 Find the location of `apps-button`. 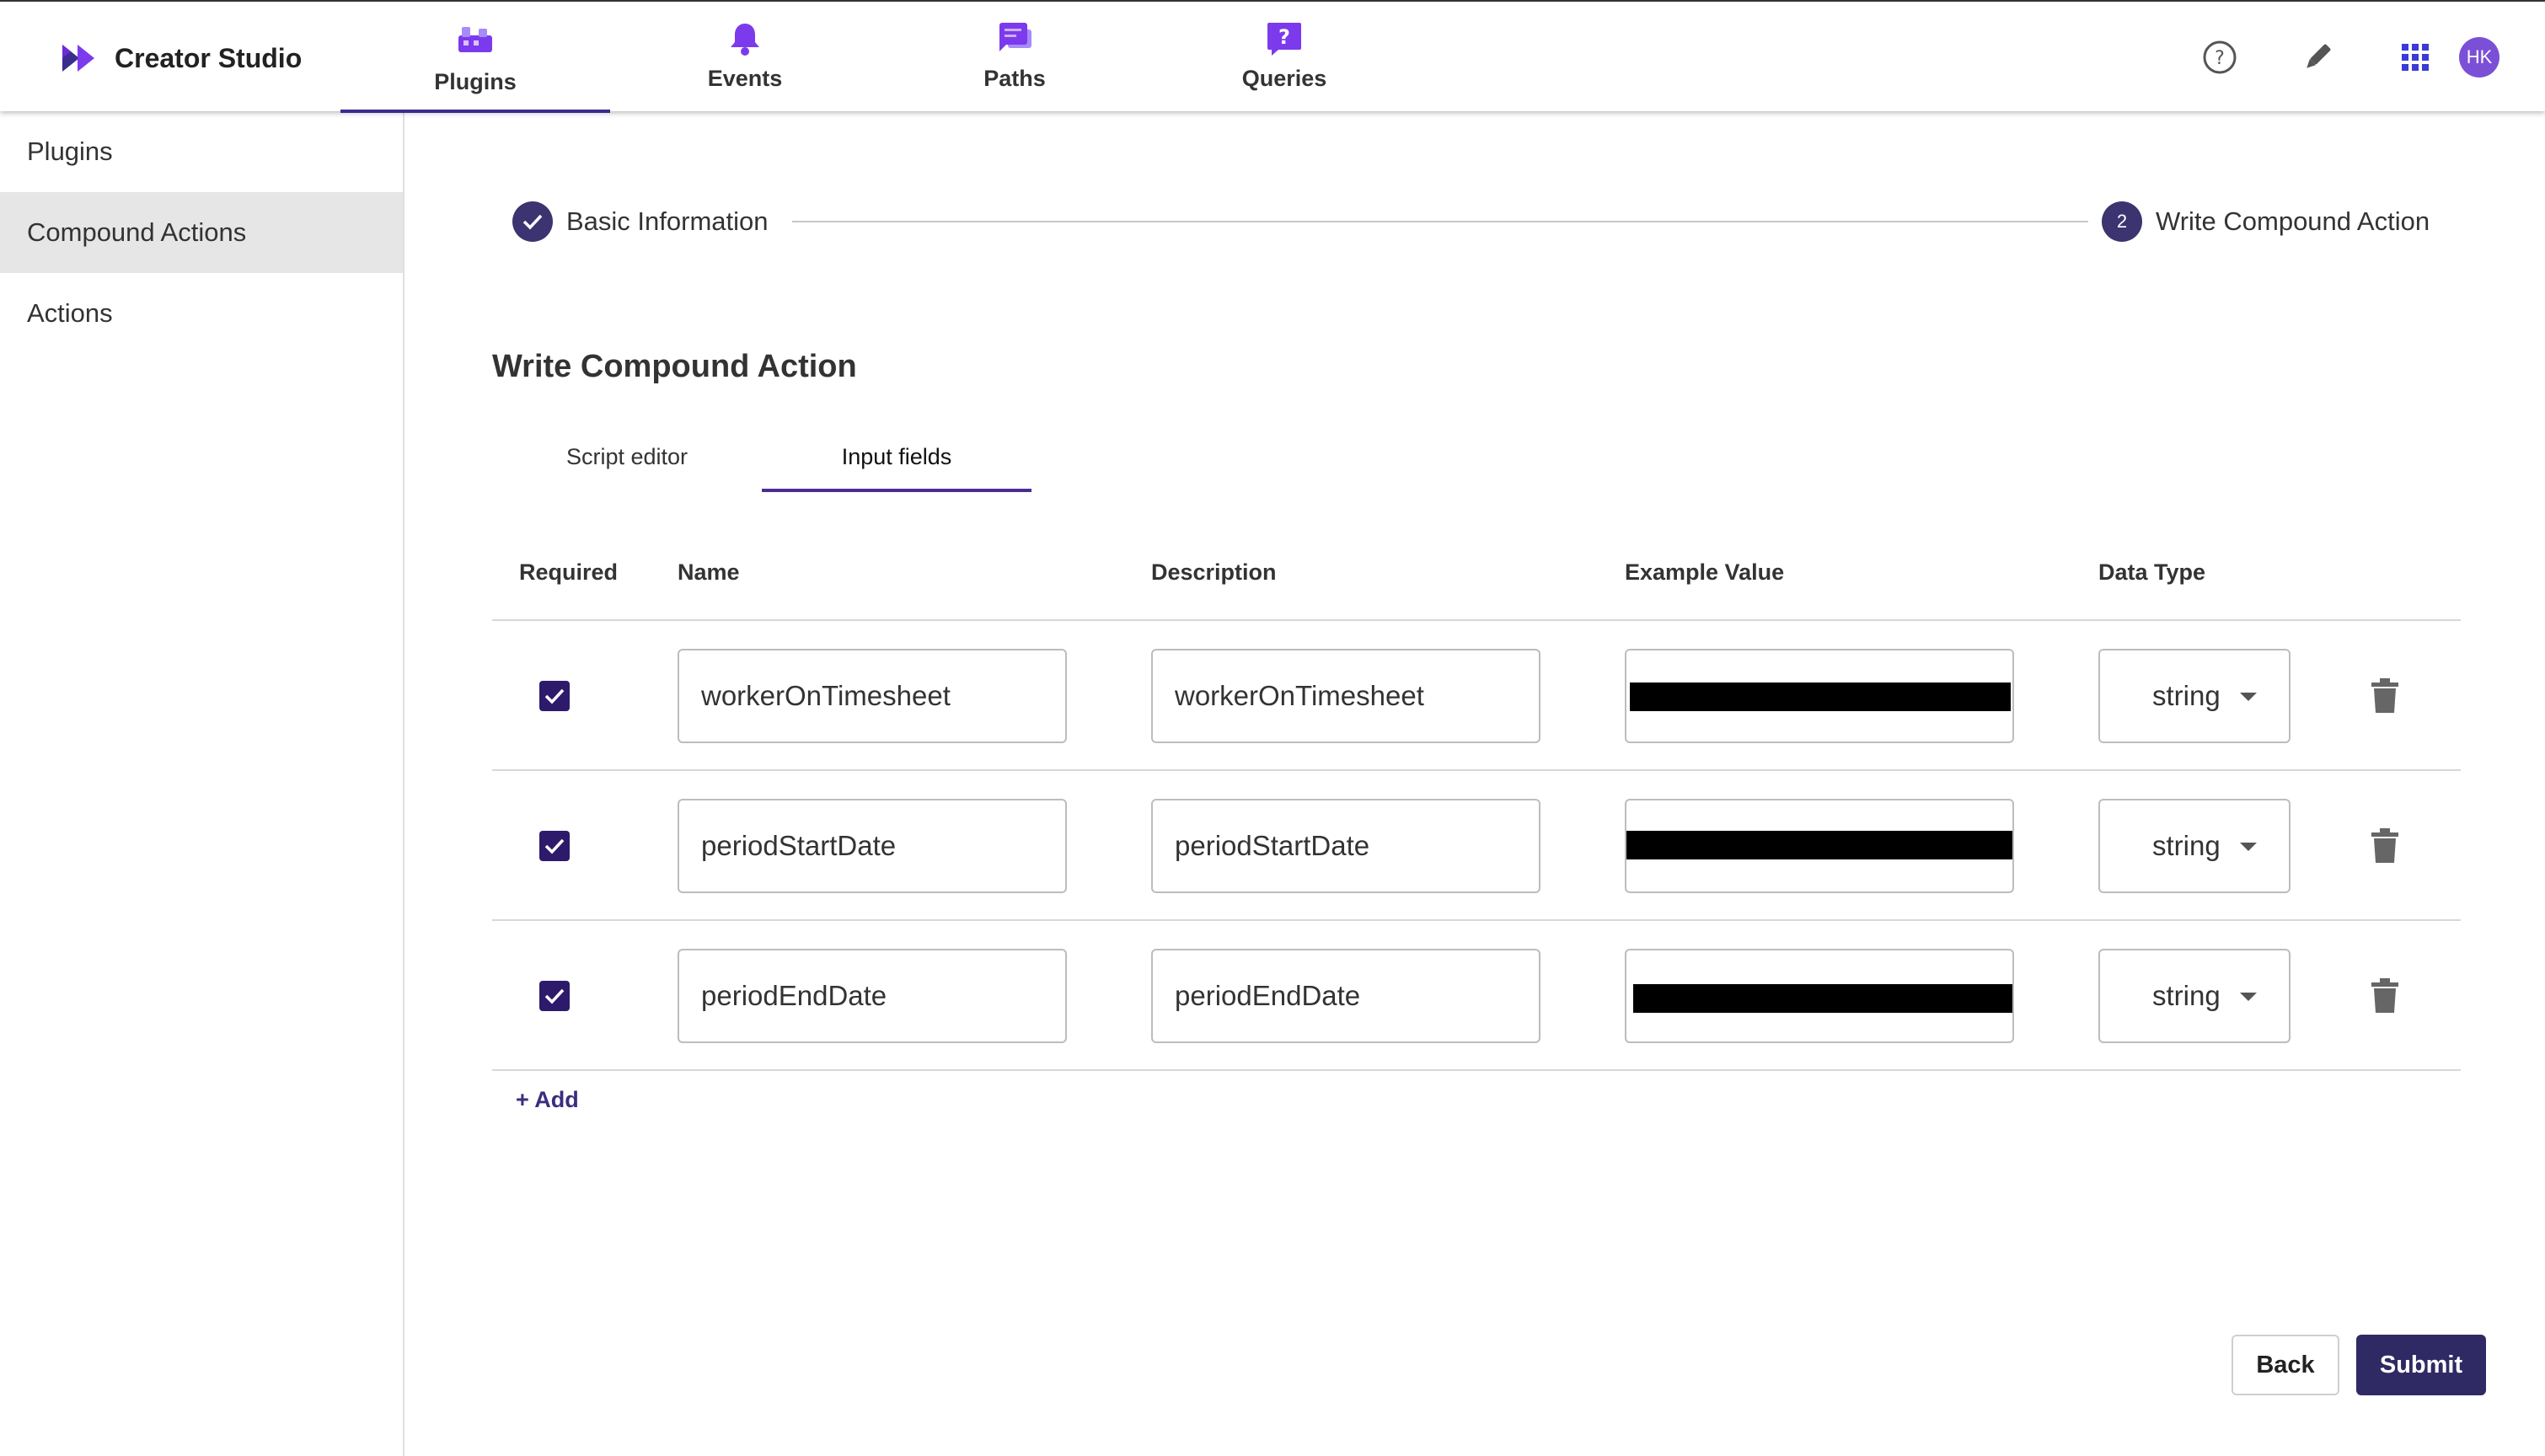

apps-button is located at coordinates (2415, 57).